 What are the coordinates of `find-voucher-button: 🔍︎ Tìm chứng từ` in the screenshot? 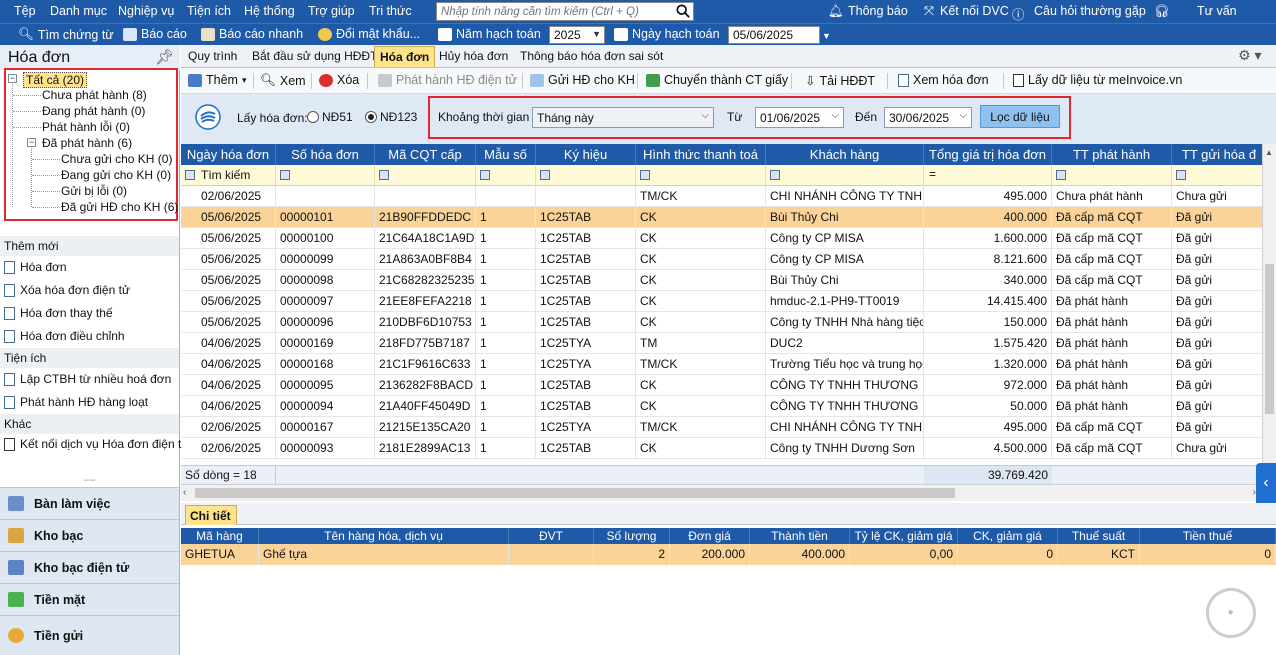 It's located at (66, 34).